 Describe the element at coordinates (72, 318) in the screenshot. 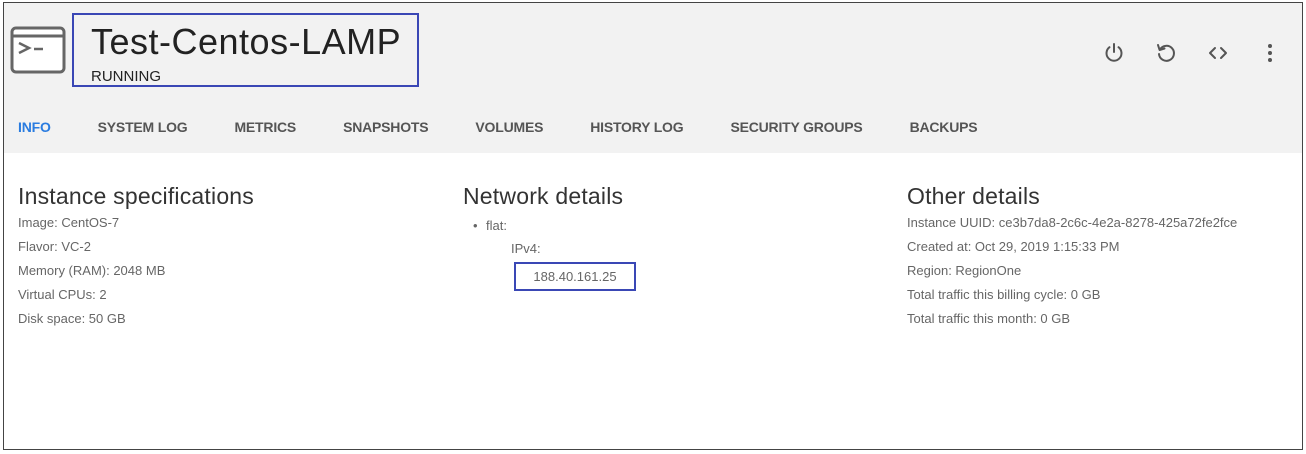

I see `spec-disk: Disk space: 50 GB` at that location.